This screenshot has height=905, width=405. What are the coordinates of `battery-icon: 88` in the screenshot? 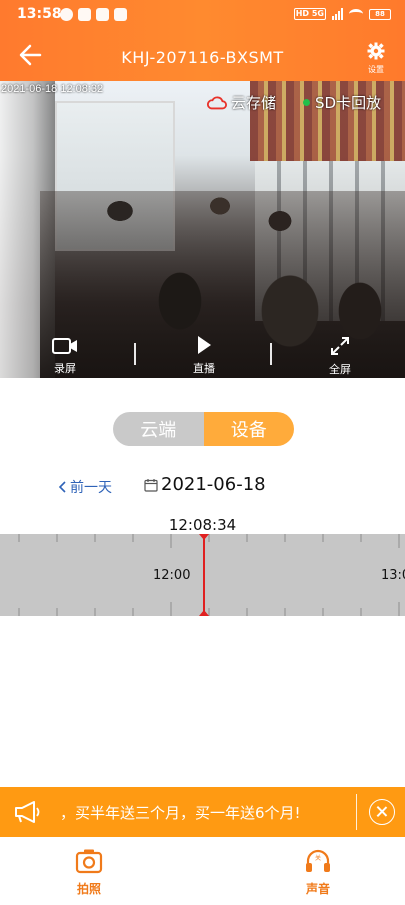 It's located at (380, 14).